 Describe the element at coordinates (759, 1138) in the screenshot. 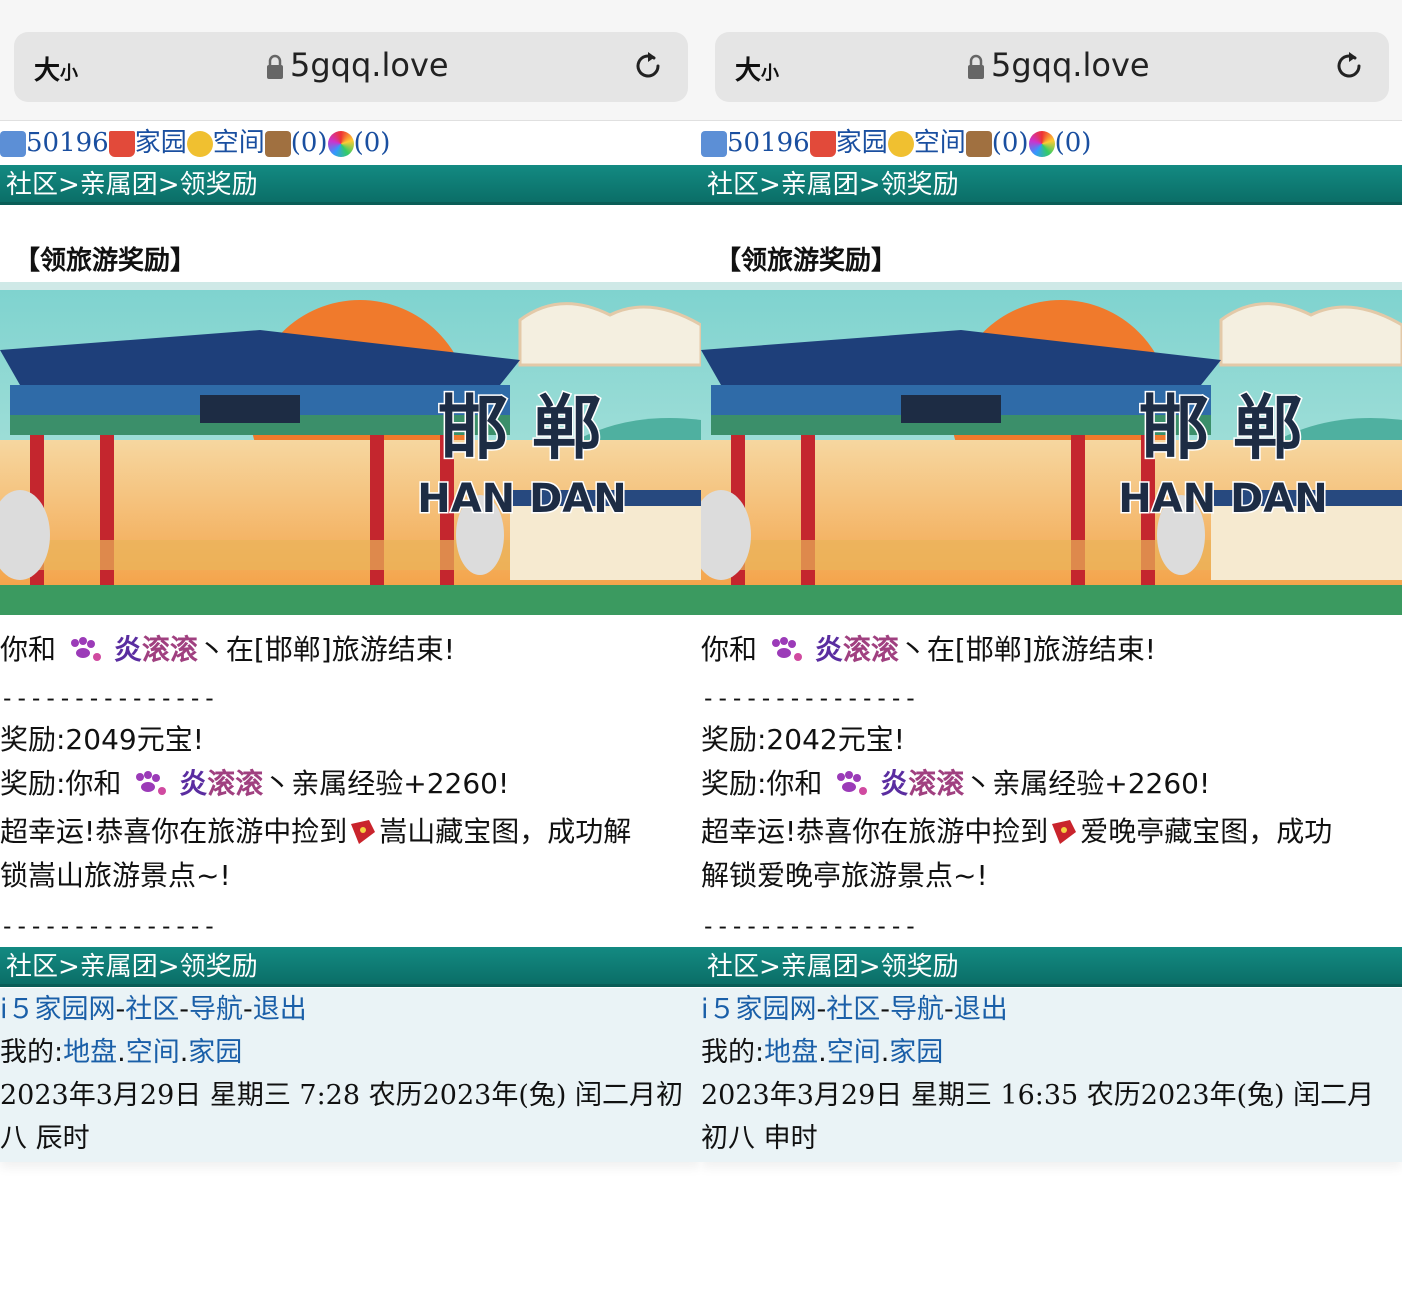

I see `date-line-2: 初八 申时` at that location.